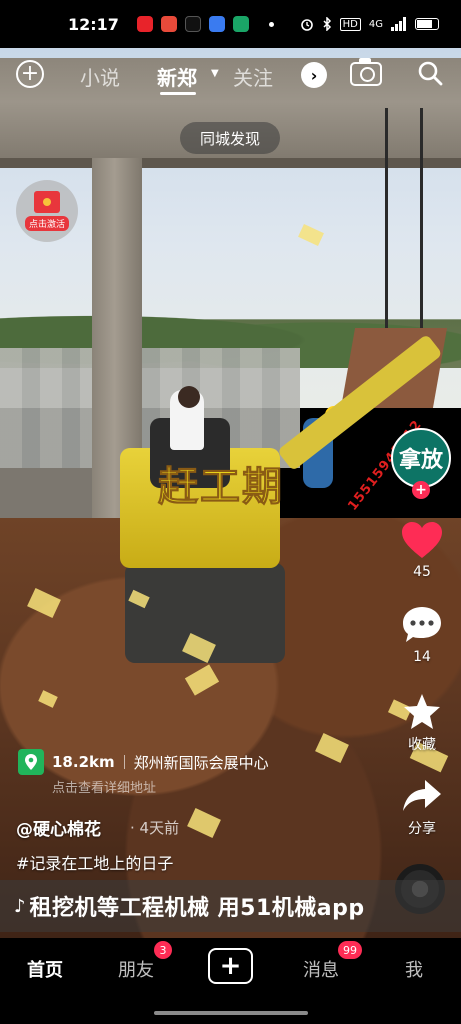 The image size is (461, 1024). What do you see at coordinates (240, 24) in the screenshot?
I see `maps-icon` at bounding box center [240, 24].